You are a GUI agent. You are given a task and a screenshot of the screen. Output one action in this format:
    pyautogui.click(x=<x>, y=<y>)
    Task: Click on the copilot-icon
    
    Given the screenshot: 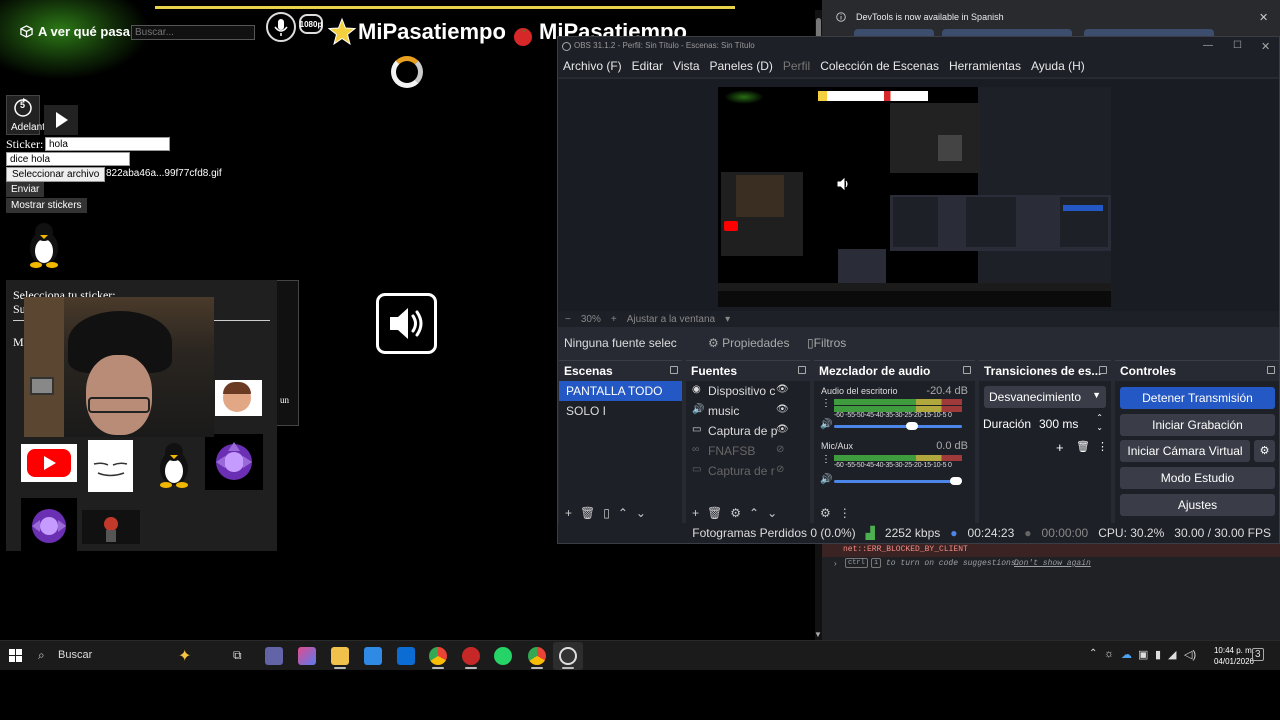 What is the action you would take?
    pyautogui.click(x=307, y=656)
    